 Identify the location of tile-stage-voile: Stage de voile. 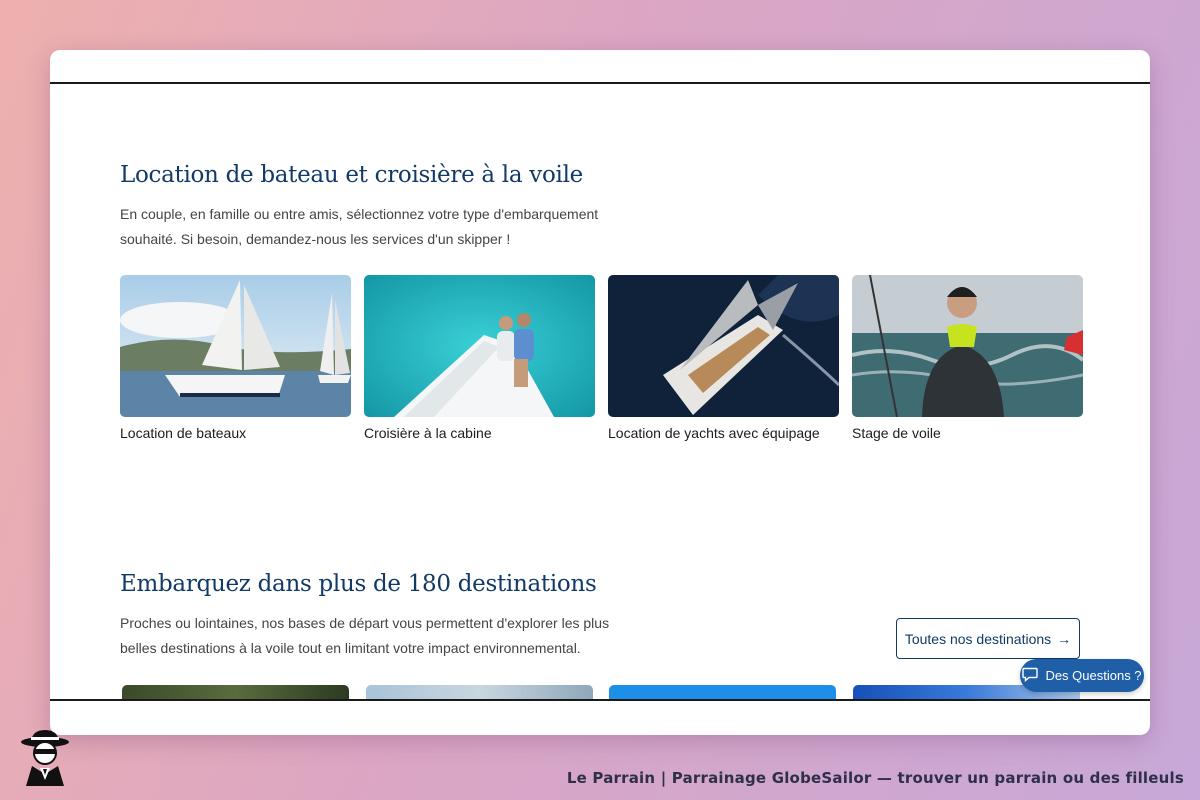
(967, 358).